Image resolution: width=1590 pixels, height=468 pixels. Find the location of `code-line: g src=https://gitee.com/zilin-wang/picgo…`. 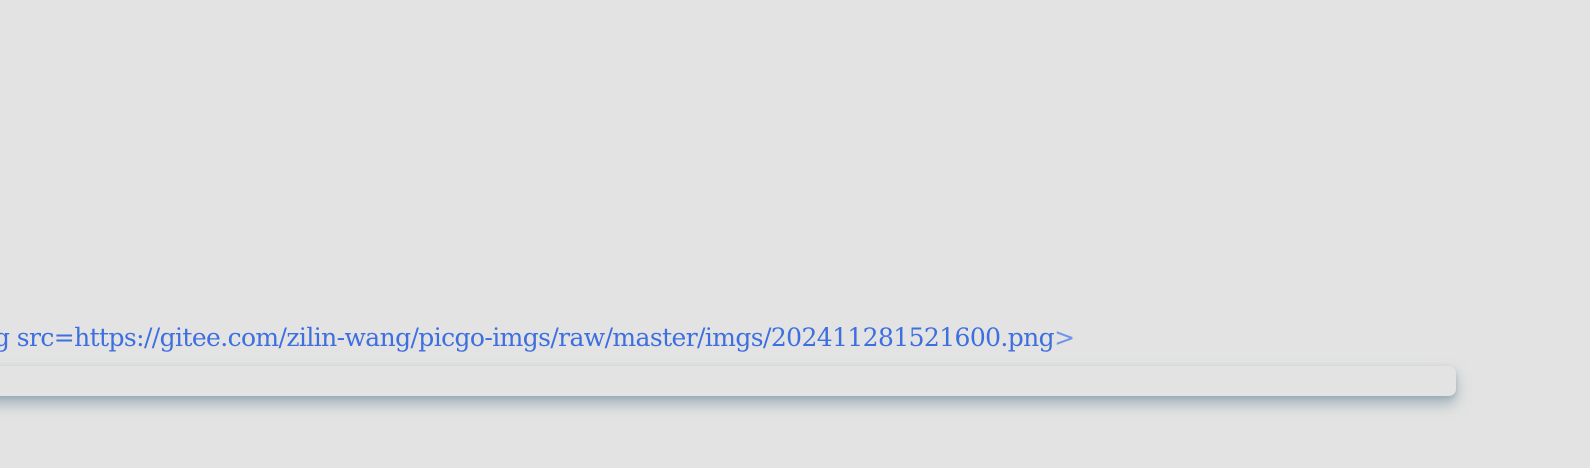

code-line: g src=https://gitee.com/zilin-wang/picgo… is located at coordinates (537, 338).